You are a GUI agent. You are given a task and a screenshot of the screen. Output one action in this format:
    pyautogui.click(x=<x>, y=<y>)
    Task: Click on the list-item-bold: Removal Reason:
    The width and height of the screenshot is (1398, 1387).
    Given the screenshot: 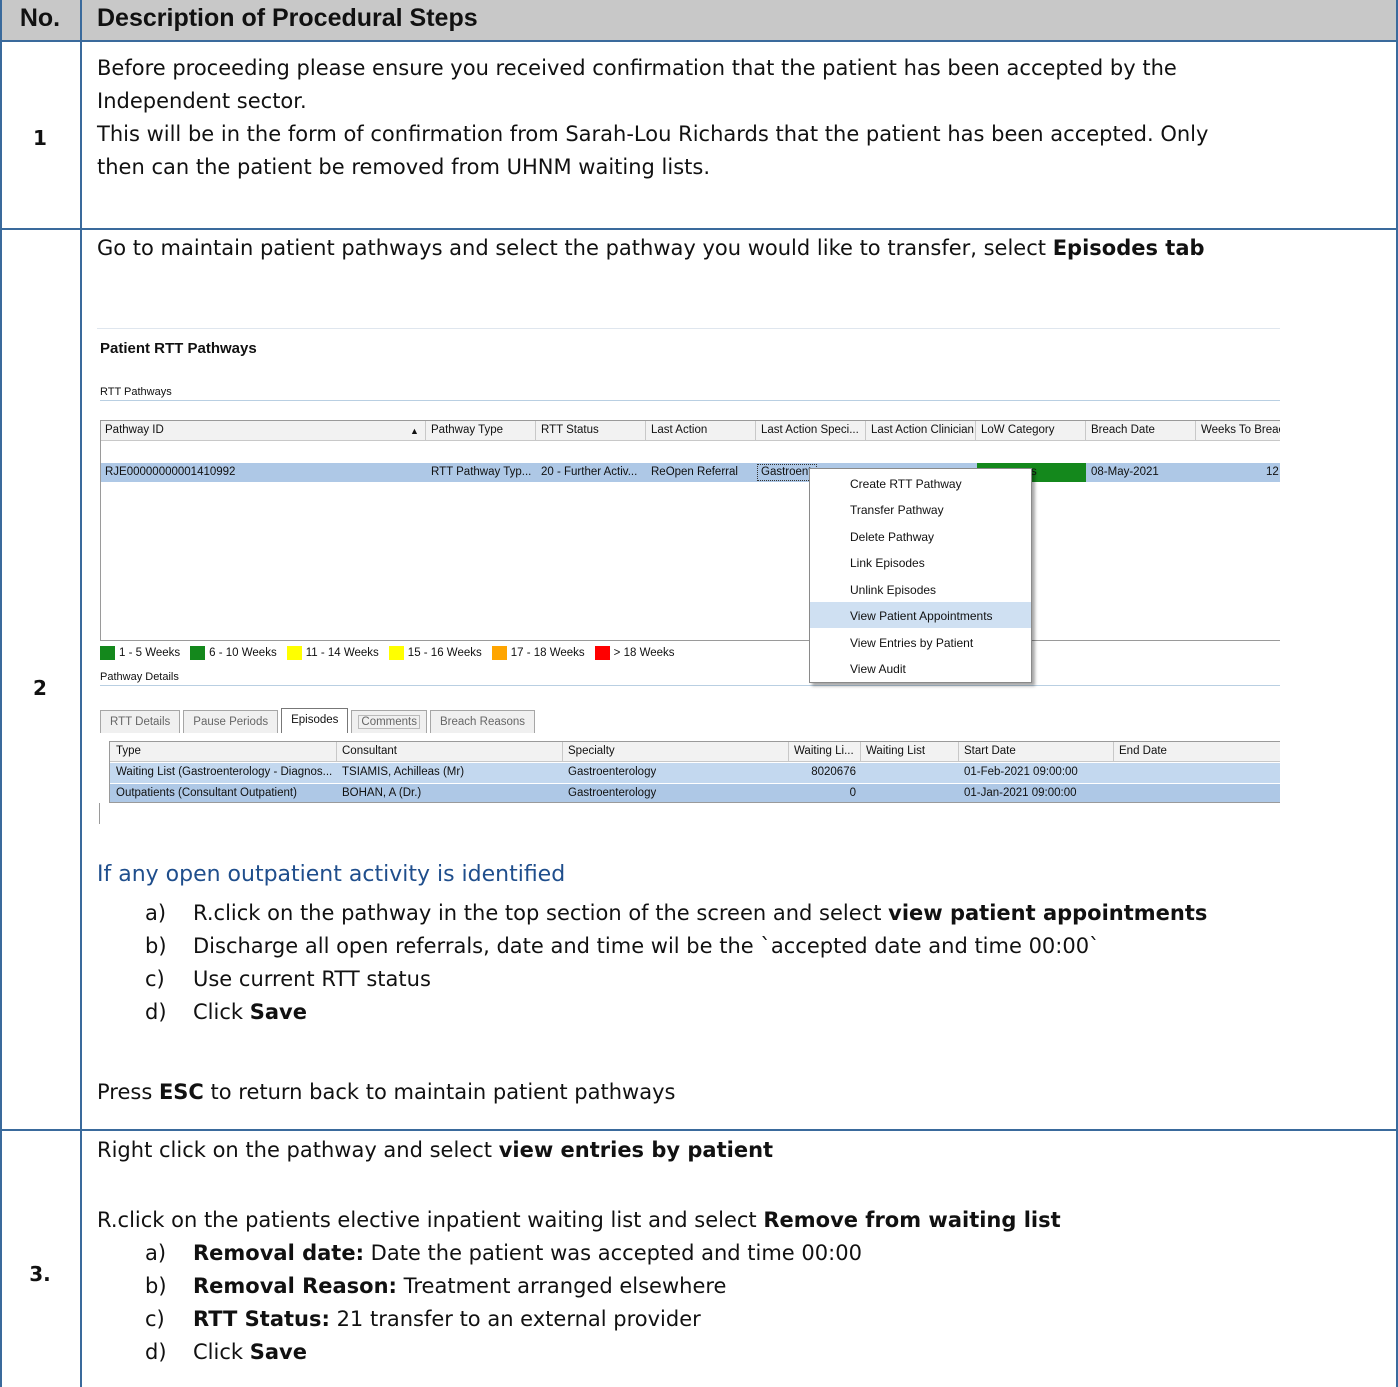 What is the action you would take?
    pyautogui.click(x=295, y=1286)
    